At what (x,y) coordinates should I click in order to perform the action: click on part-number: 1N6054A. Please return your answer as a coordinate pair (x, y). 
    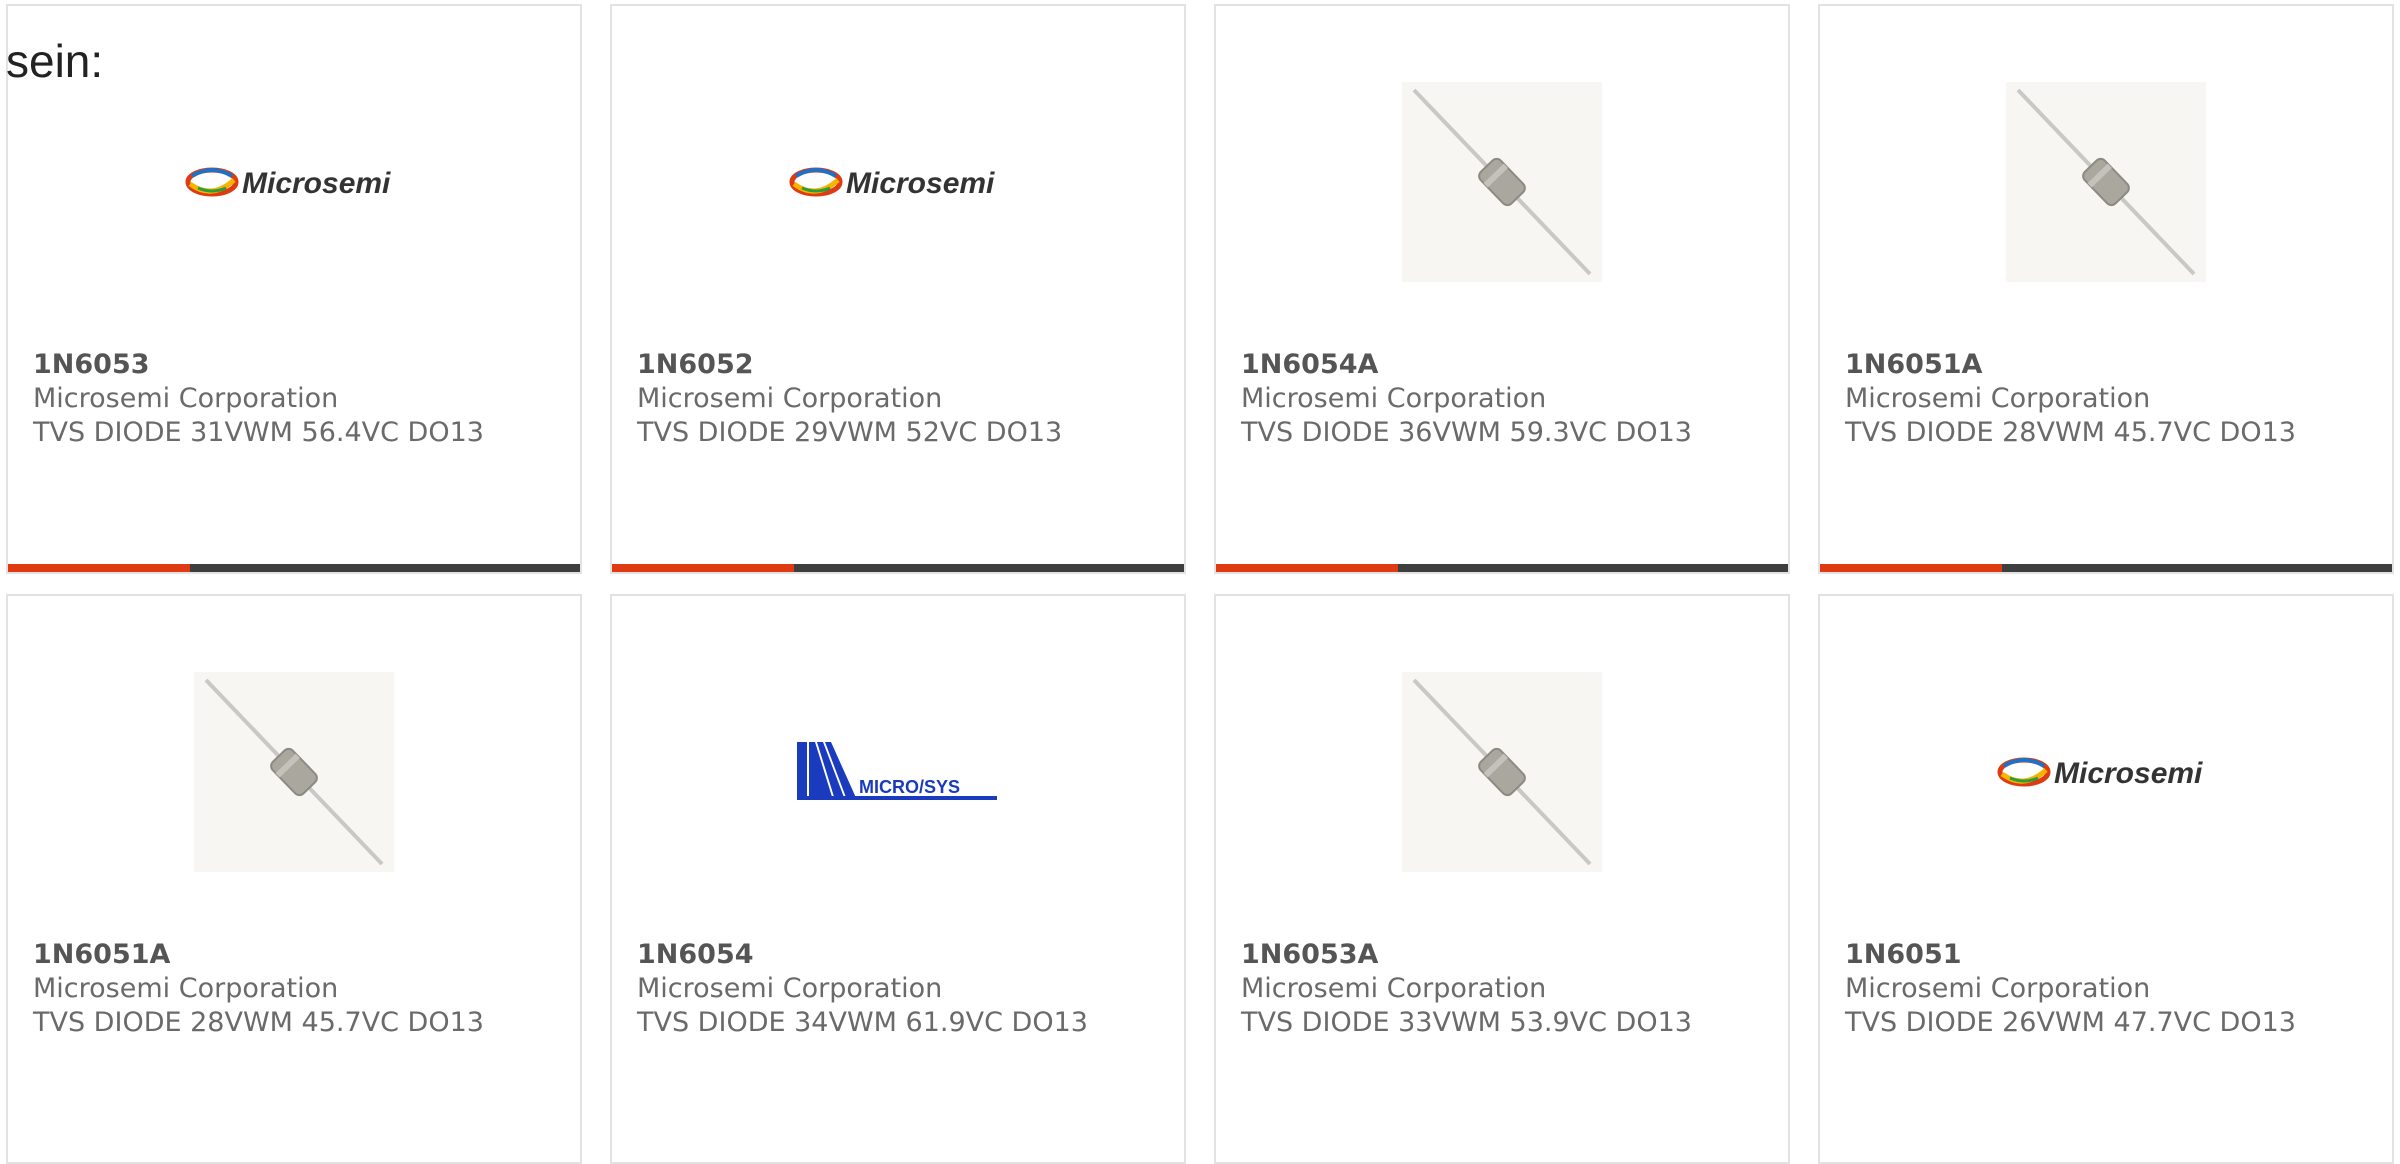
    Looking at the image, I should click on (1466, 365).